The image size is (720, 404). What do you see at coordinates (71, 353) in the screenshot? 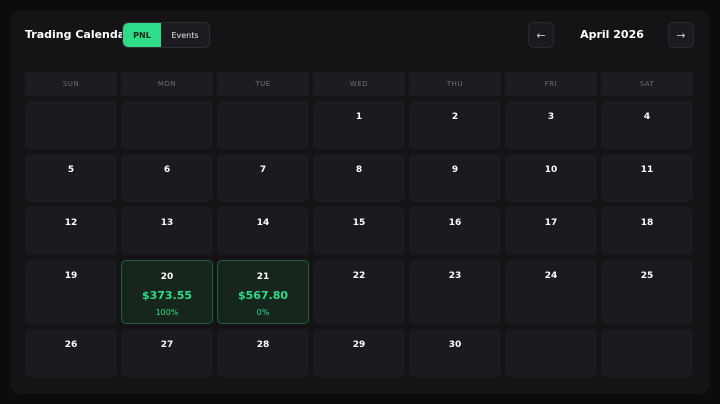
I see `day-cell: 26` at bounding box center [71, 353].